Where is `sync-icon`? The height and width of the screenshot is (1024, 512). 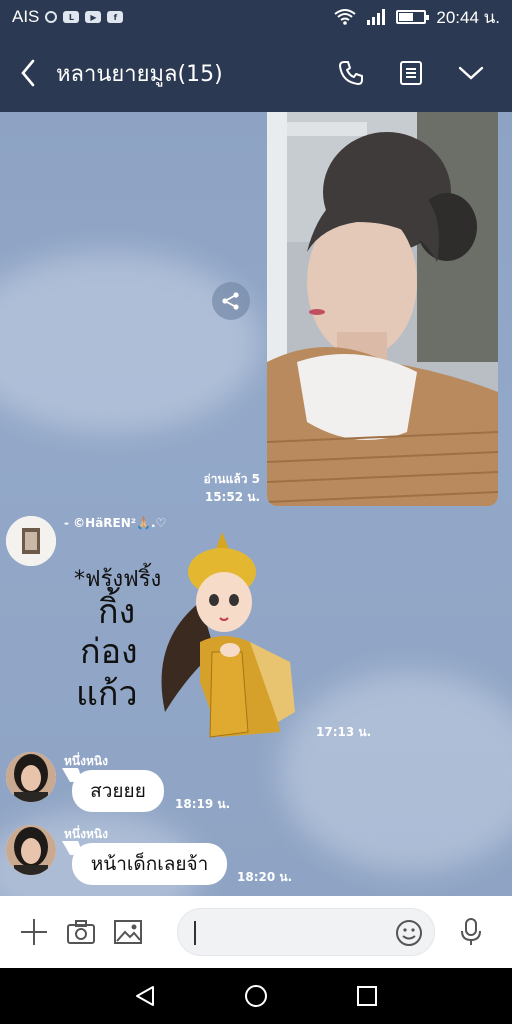
sync-icon is located at coordinates (51, 17).